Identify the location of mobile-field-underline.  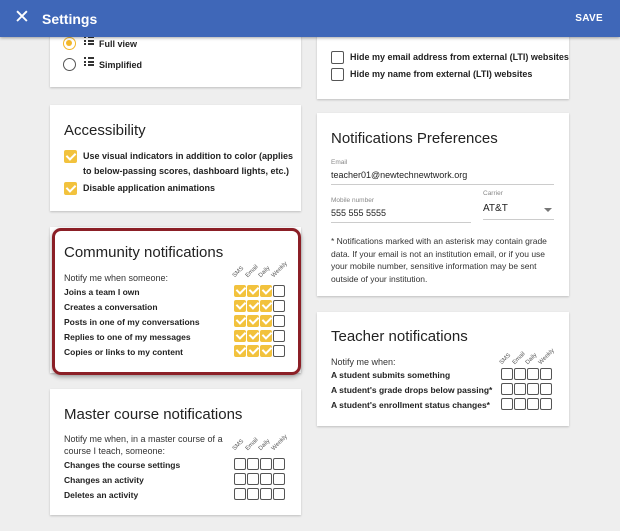
(401, 222).